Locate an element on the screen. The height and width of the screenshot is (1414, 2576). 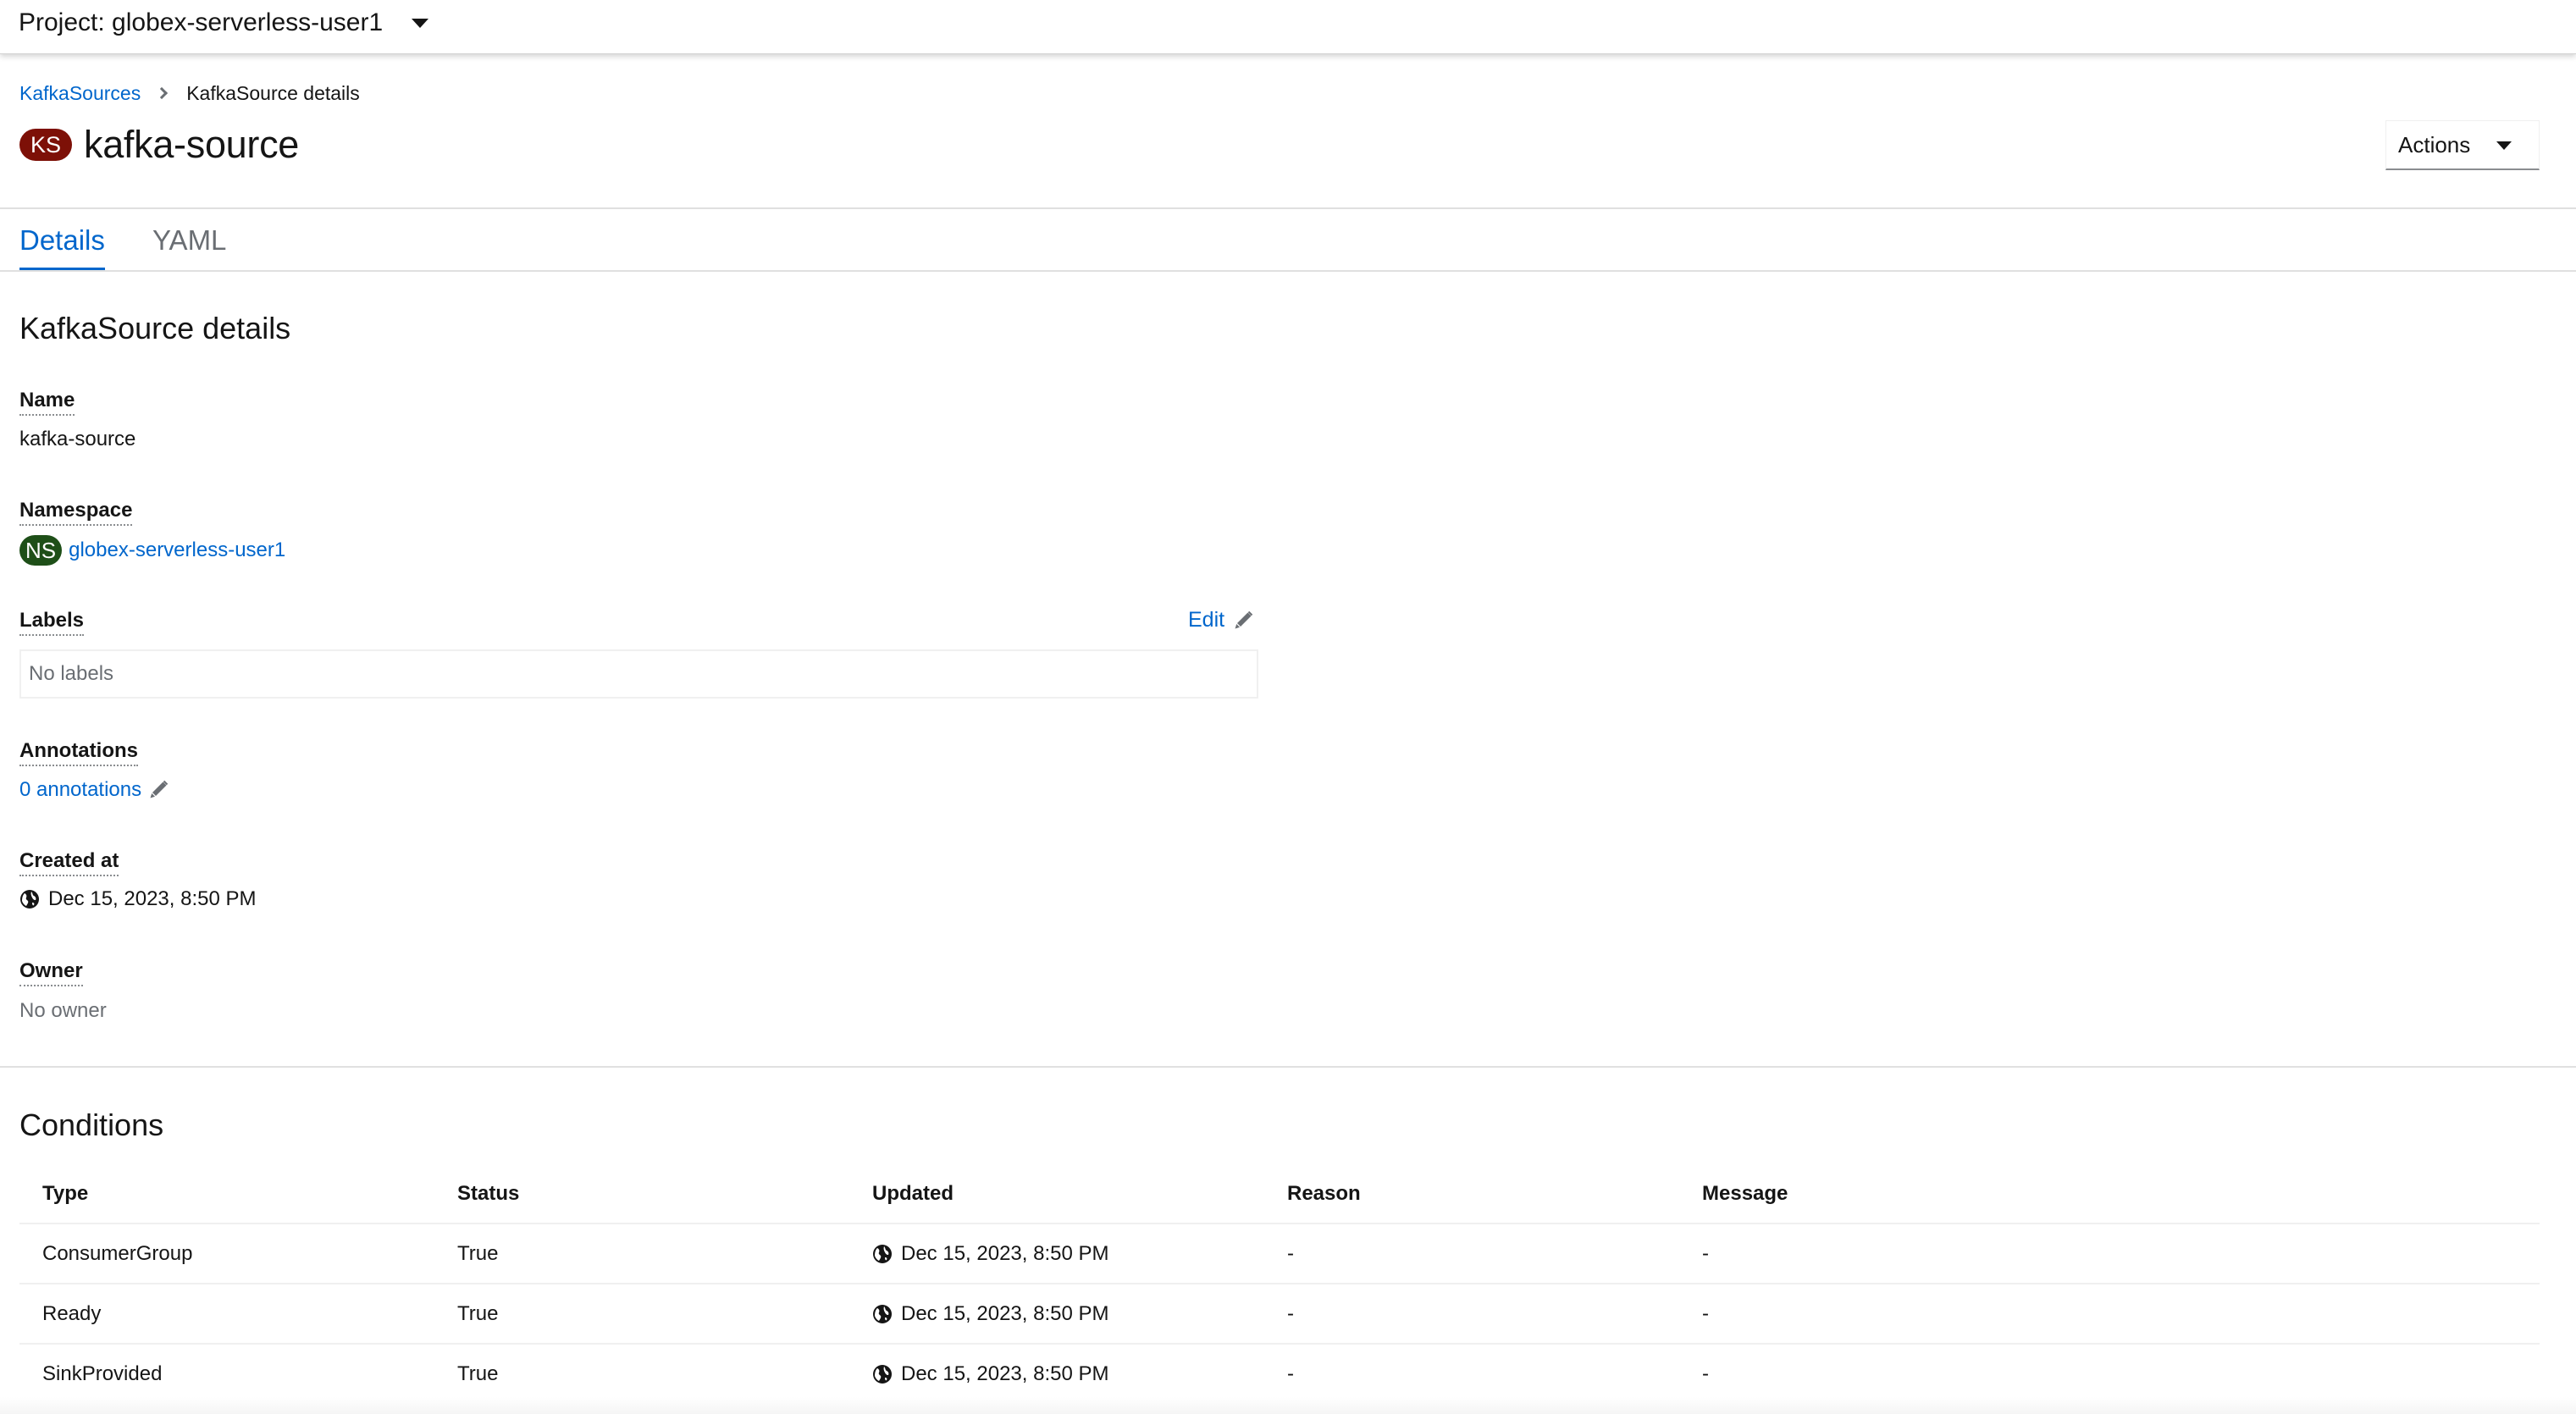
owner-label: Owner is located at coordinates (51, 972).